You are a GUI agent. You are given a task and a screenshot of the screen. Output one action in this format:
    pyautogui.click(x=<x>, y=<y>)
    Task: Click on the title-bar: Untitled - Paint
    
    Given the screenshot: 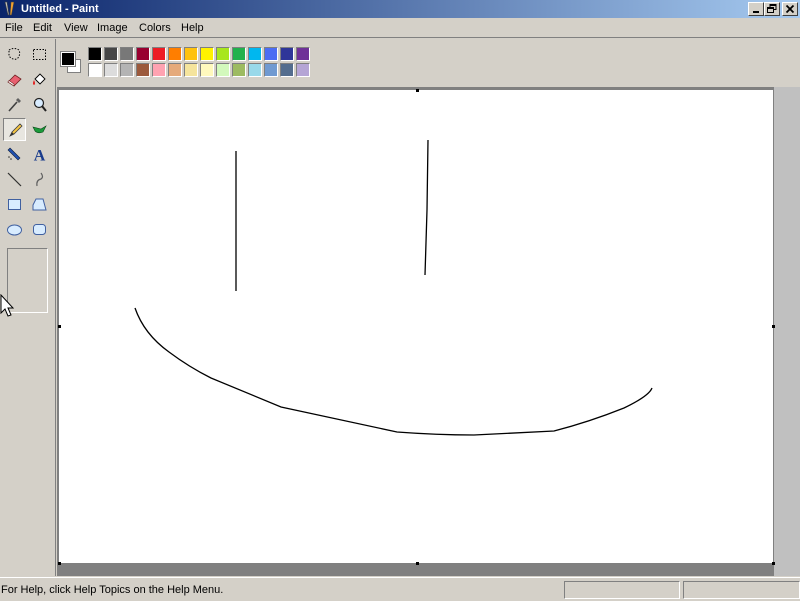 What is the action you would take?
    pyautogui.click(x=400, y=9)
    